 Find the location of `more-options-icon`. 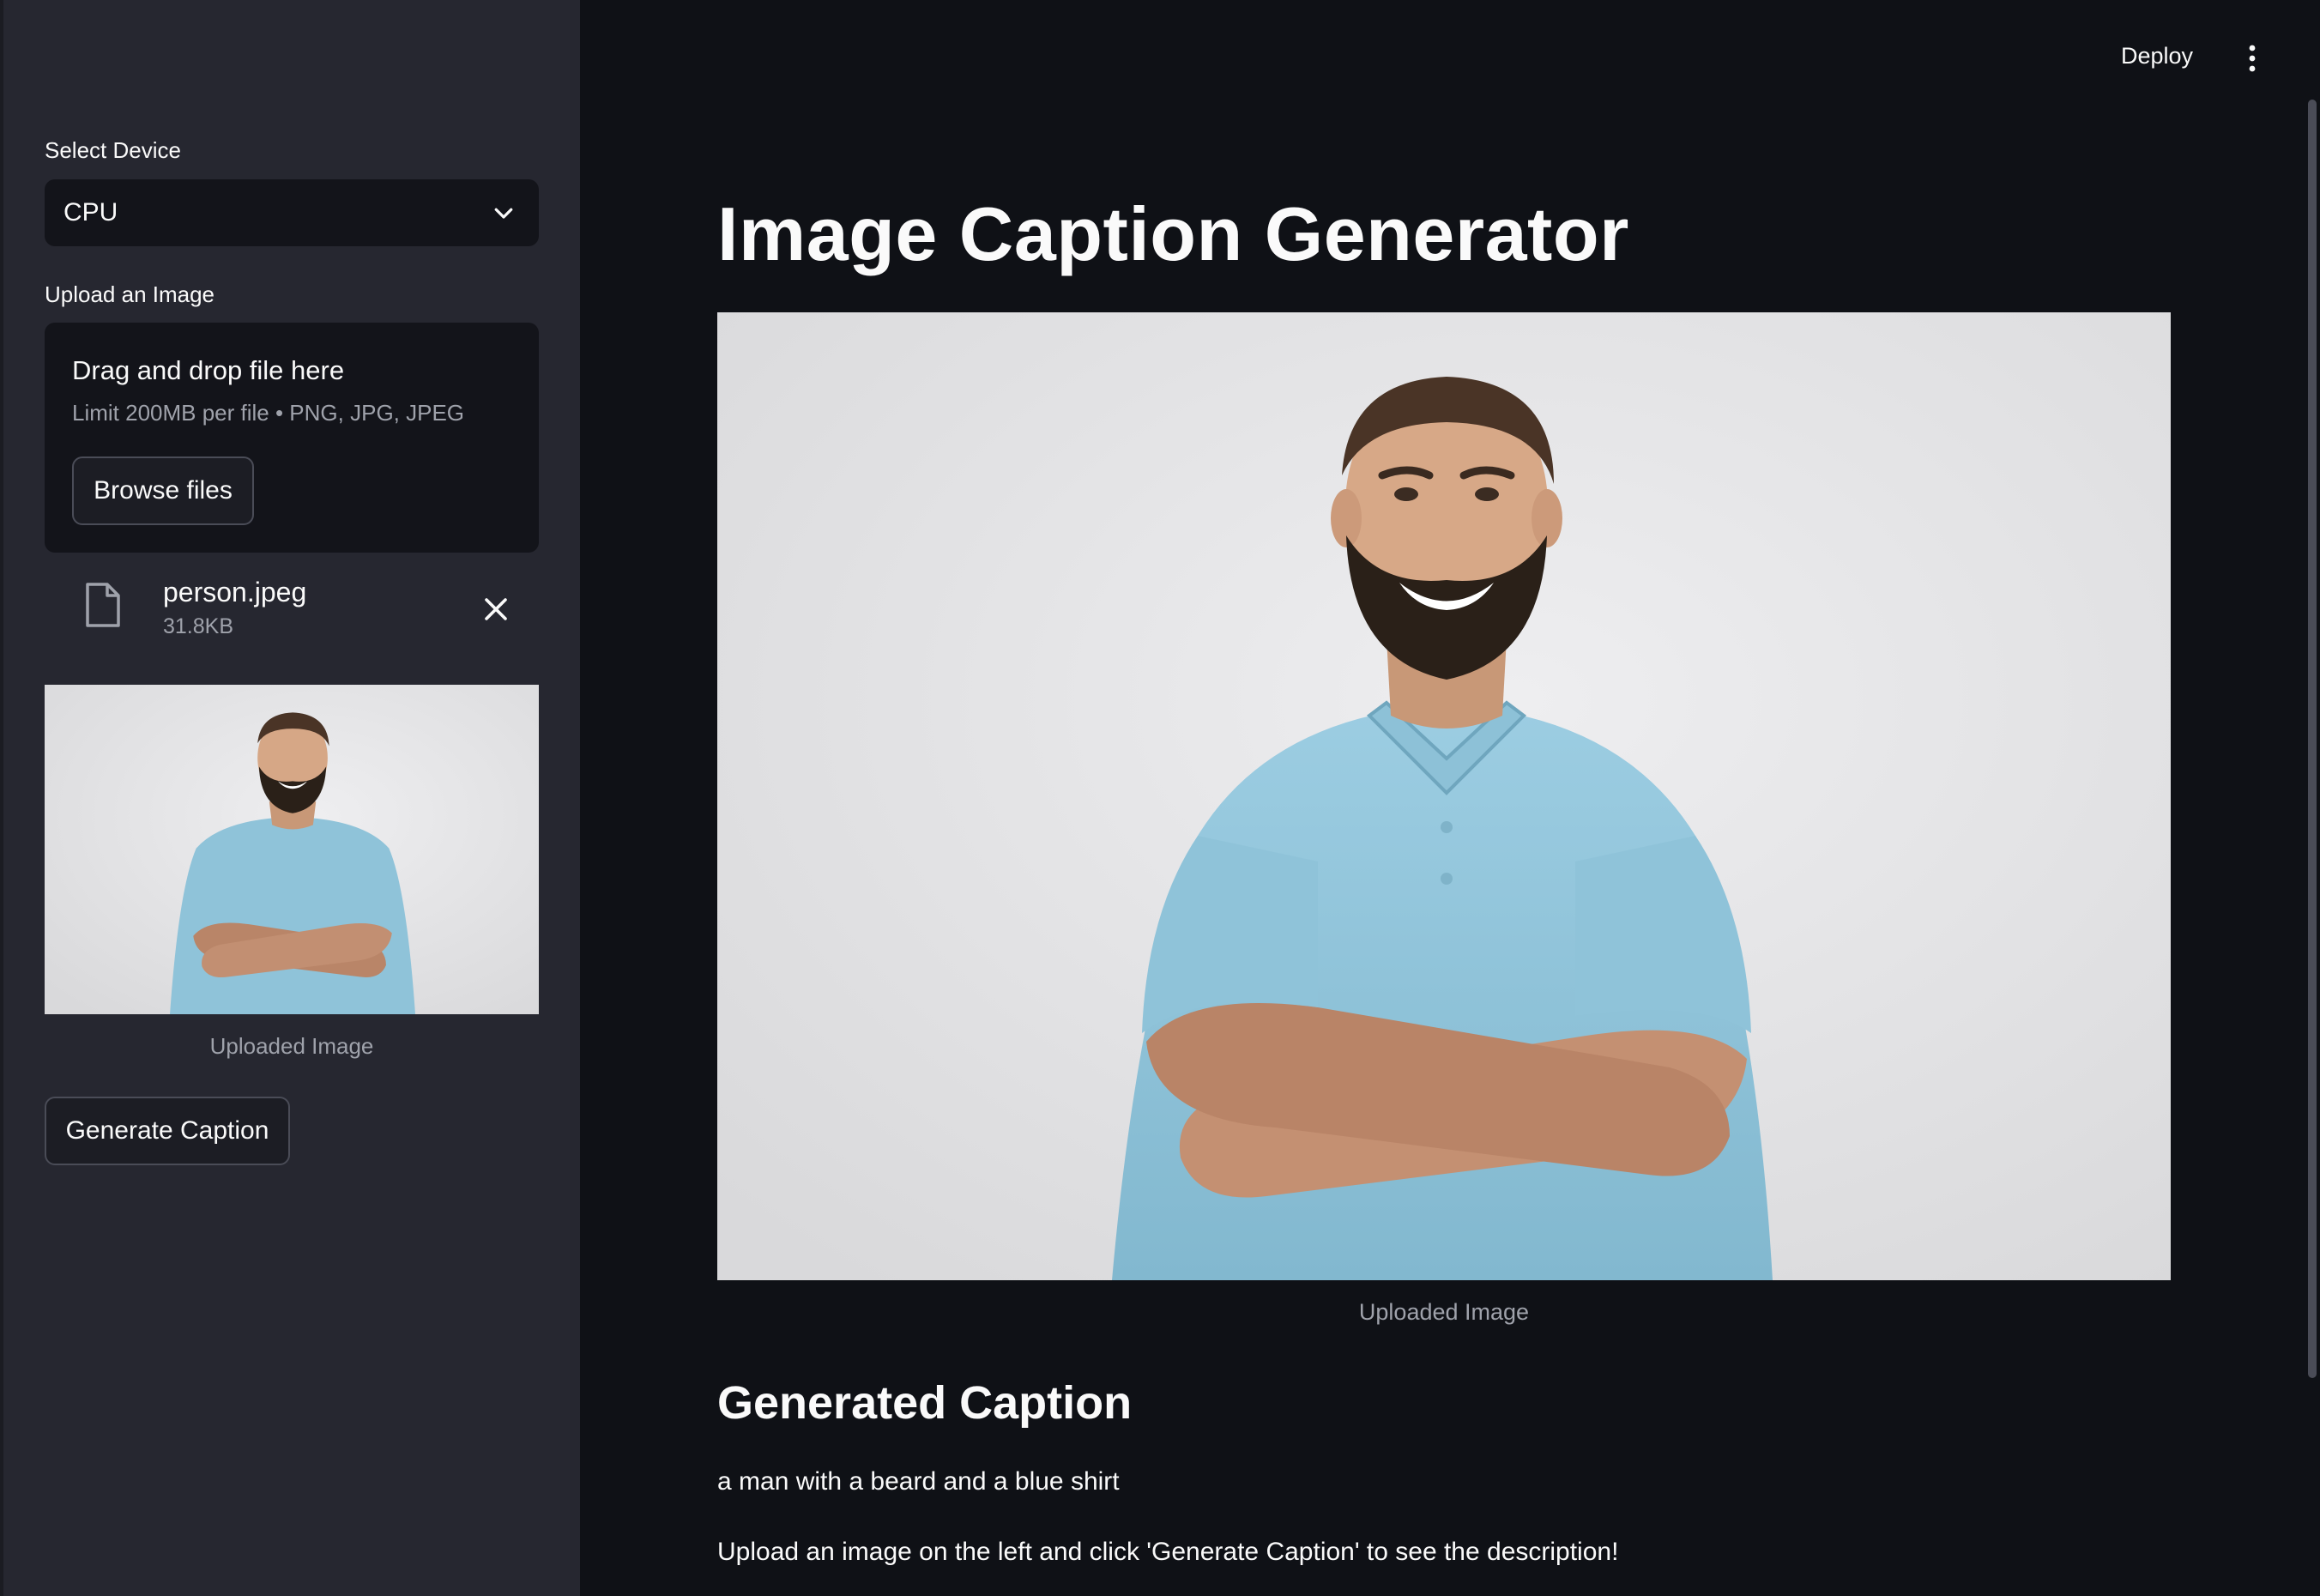

more-options-icon is located at coordinates (2252, 58).